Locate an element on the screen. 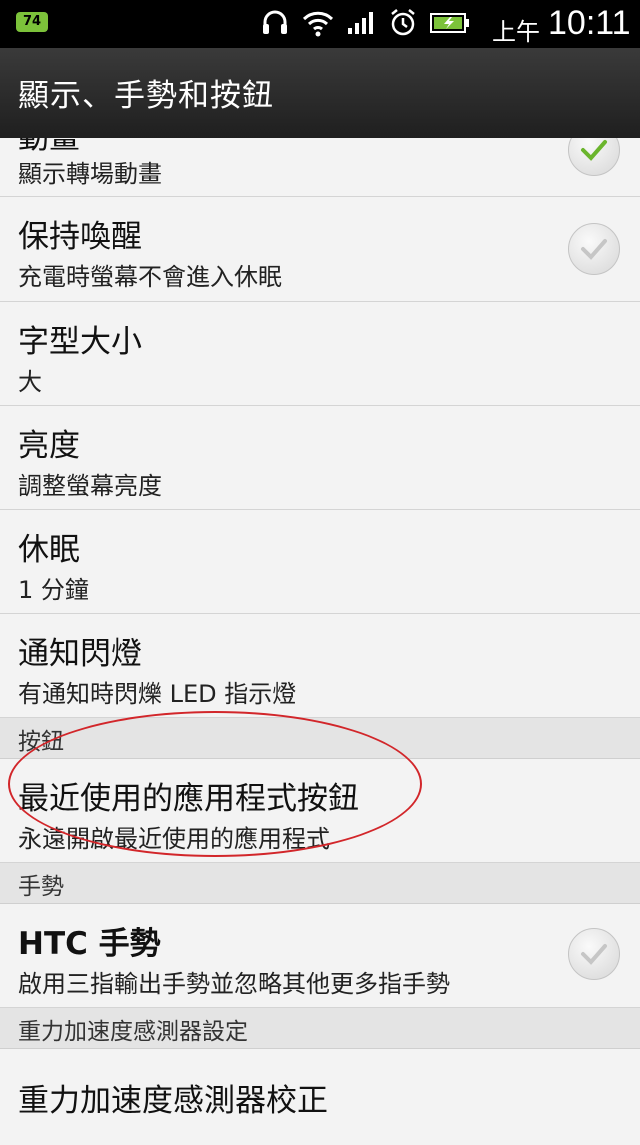 This screenshot has width=640, height=1145. htc-gestures-checkbox is located at coordinates (594, 954).